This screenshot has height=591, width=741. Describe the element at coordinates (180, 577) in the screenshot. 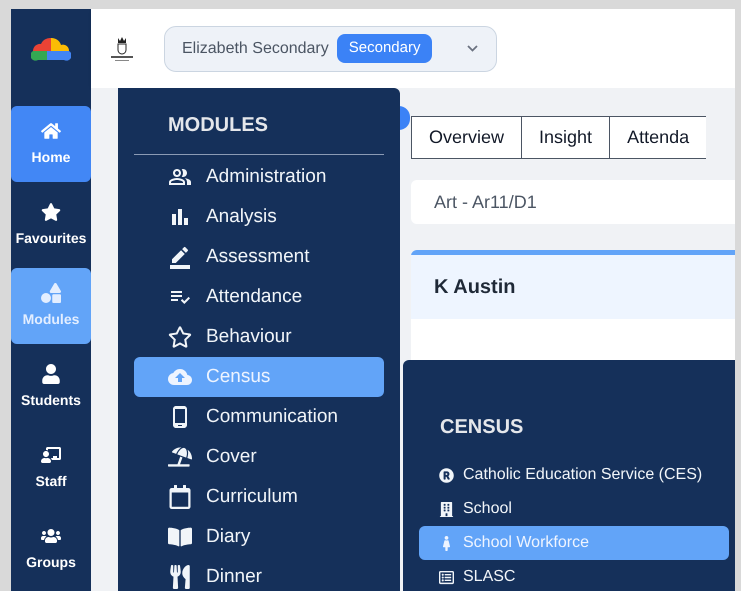

I see `utensils-icon` at that location.